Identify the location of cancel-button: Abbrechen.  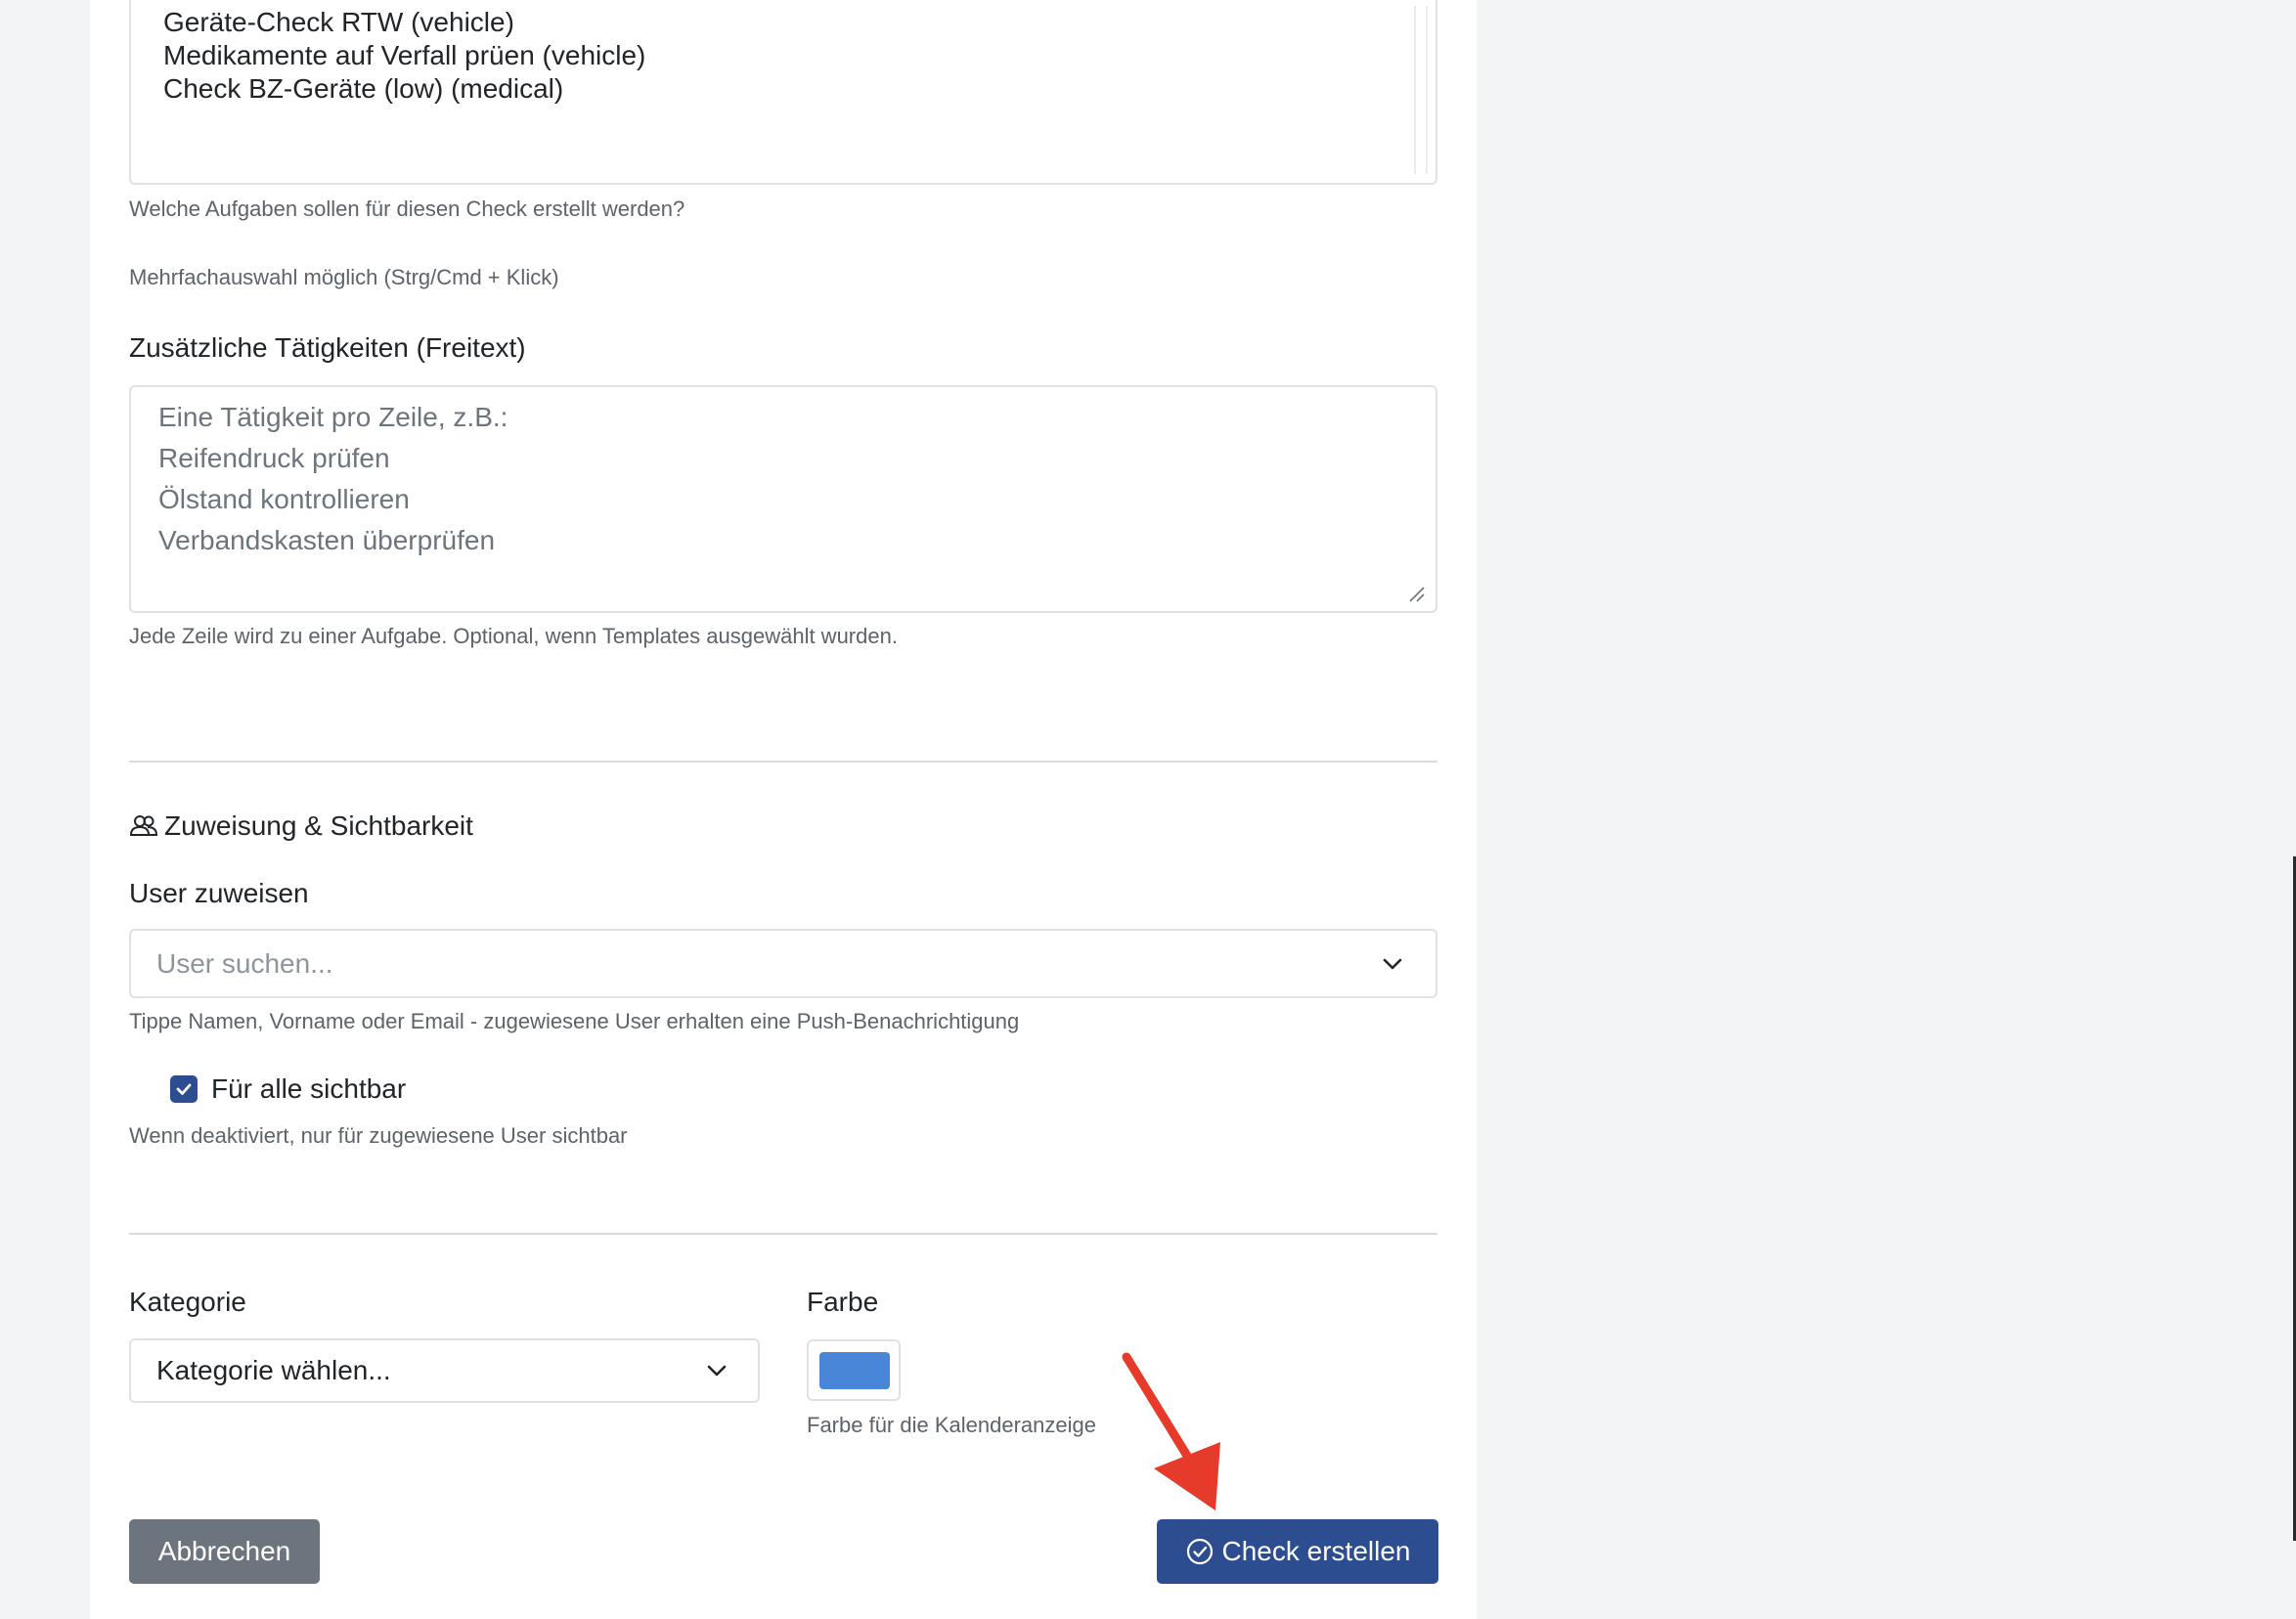
(224, 1551).